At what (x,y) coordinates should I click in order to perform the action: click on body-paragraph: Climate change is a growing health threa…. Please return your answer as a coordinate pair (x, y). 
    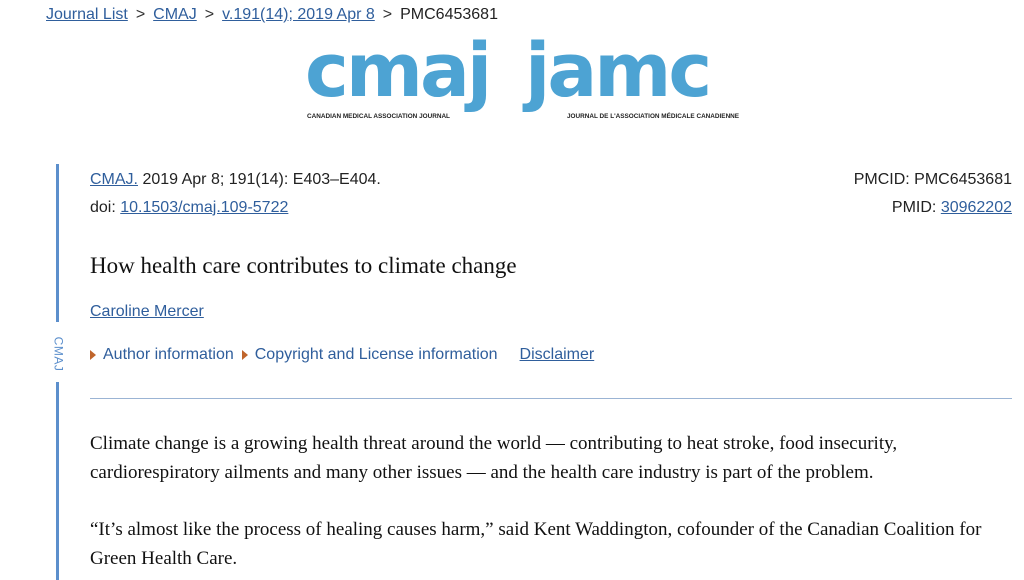
    Looking at the image, I should click on (494, 458).